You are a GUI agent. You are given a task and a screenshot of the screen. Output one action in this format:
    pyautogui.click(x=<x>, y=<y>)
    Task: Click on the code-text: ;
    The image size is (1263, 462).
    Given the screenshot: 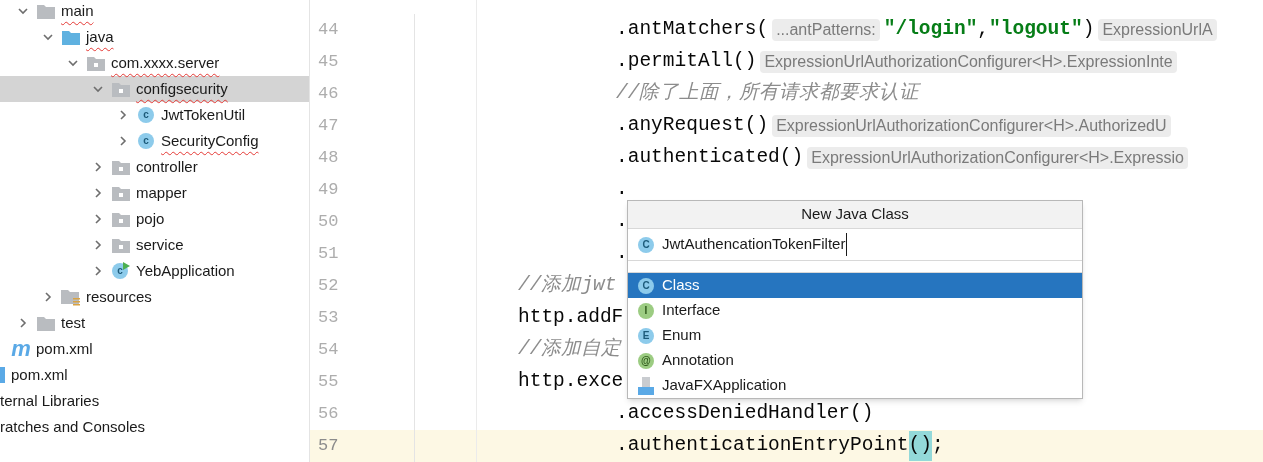 What is the action you would take?
    pyautogui.click(x=937, y=446)
    